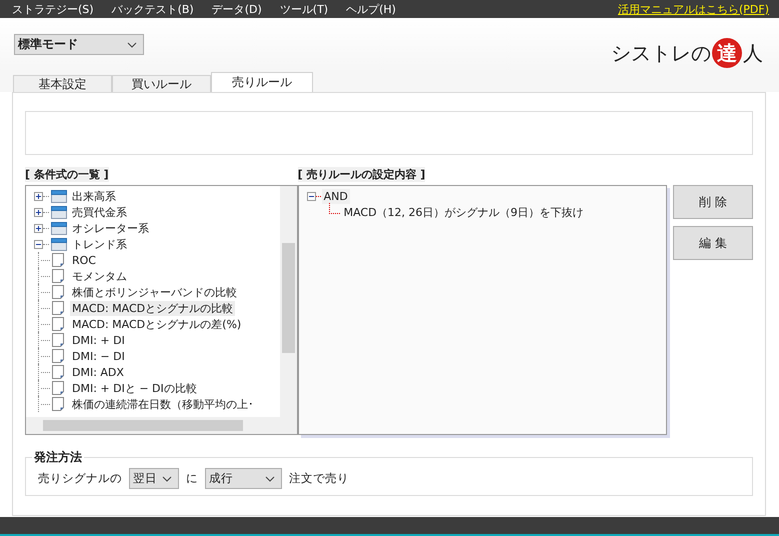  I want to click on action-button: 削 除, so click(713, 202).